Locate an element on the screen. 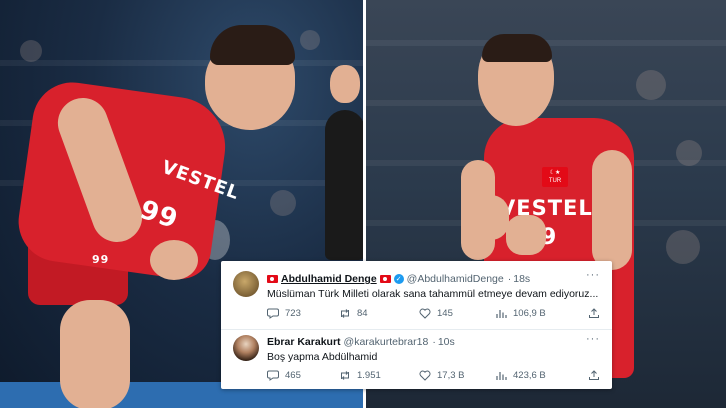 The image size is (726, 408). tweet-actions: 723 84 145 106,9 B is located at coordinates (433, 315).